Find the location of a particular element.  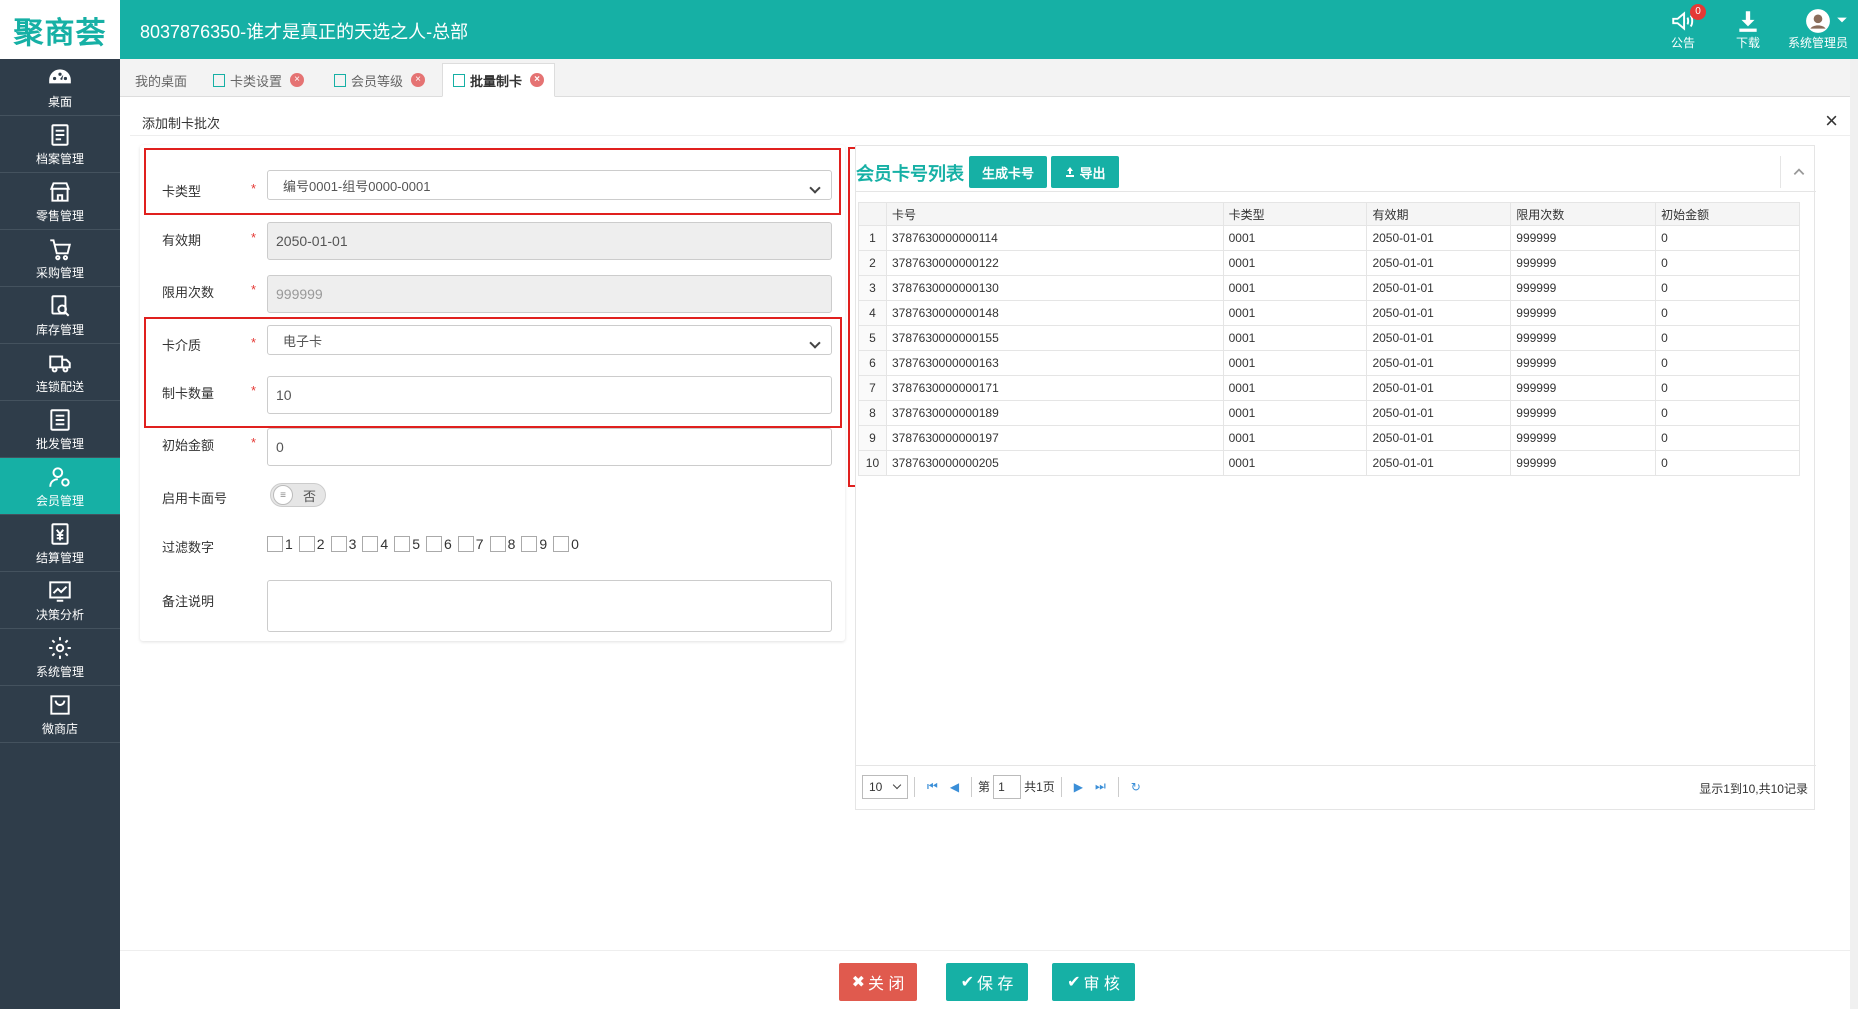

sidebar-item-wholesale: 批发管理 is located at coordinates (60, 429).